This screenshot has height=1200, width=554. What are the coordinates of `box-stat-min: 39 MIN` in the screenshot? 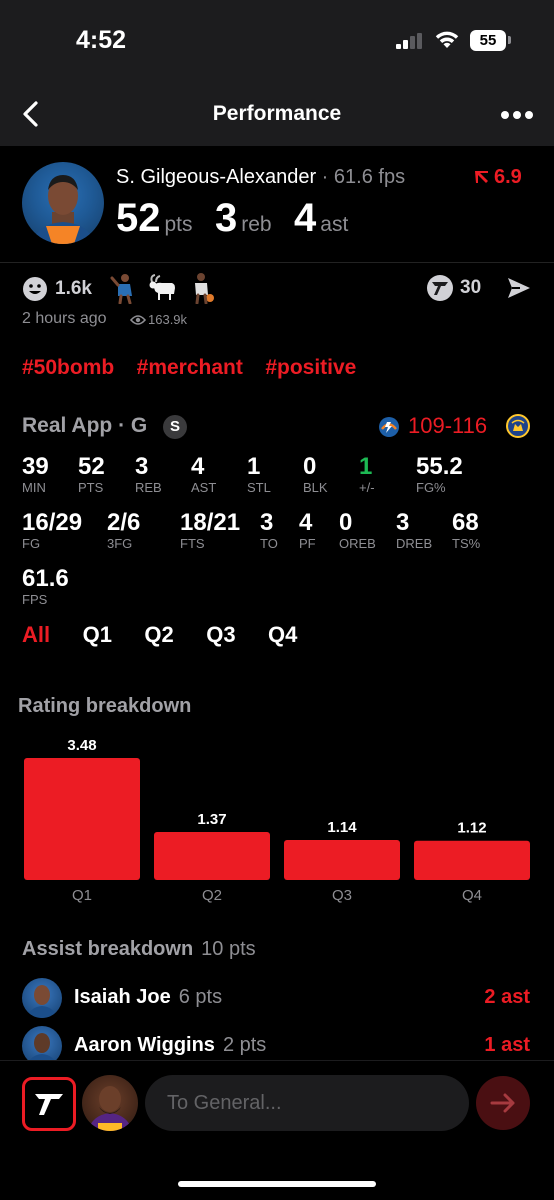 It's located at (35, 475).